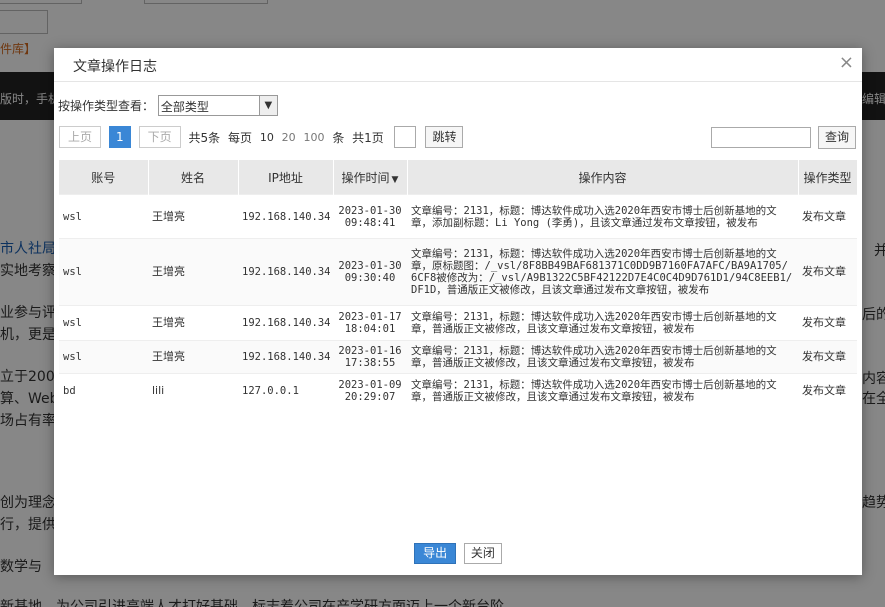  What do you see at coordinates (404, 137) in the screenshot?
I see `page-jump-input` at bounding box center [404, 137].